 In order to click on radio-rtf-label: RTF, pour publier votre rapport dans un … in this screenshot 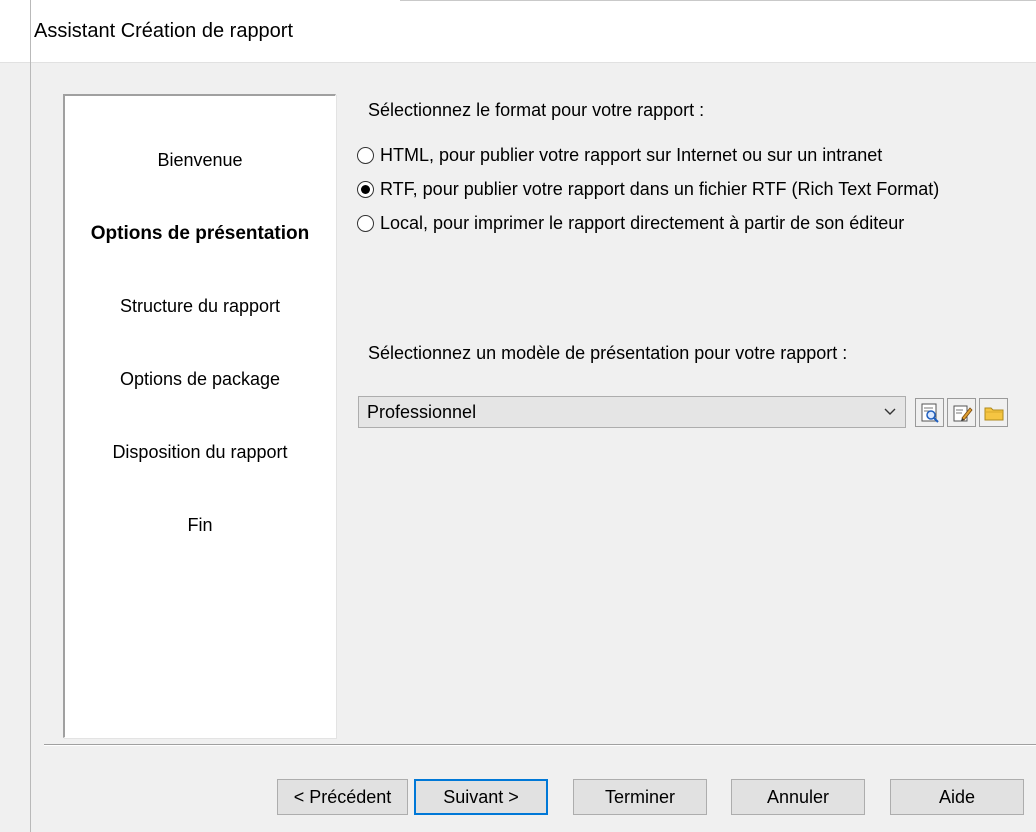, I will do `click(660, 188)`.